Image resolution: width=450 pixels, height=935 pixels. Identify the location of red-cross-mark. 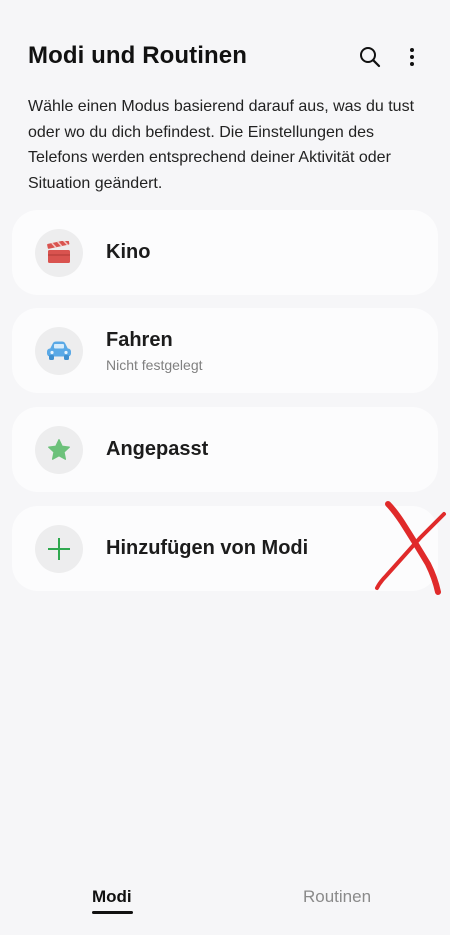
(411, 550).